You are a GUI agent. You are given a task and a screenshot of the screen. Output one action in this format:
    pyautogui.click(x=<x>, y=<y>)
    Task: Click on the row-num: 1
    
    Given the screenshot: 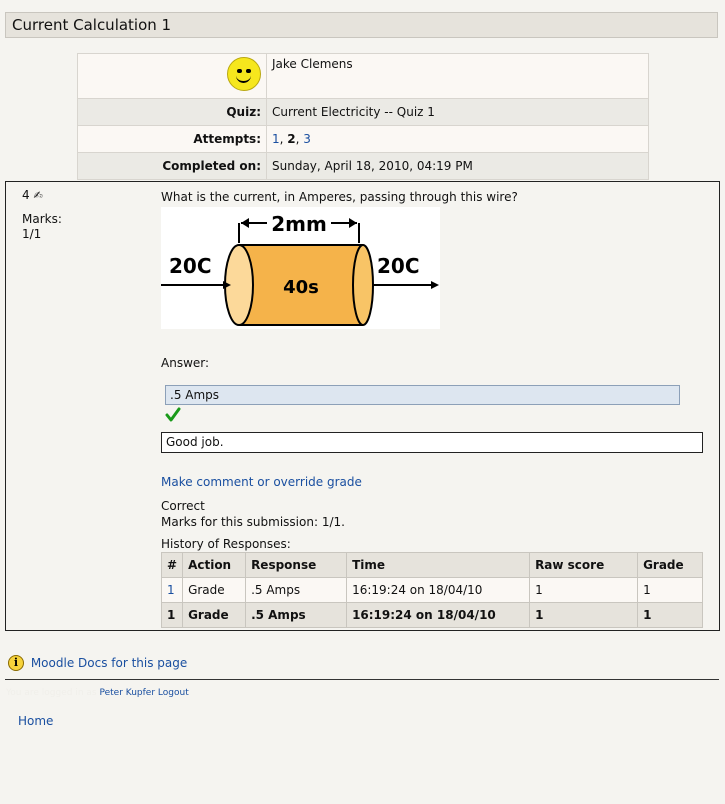 What is the action you would take?
    pyautogui.click(x=172, y=615)
    